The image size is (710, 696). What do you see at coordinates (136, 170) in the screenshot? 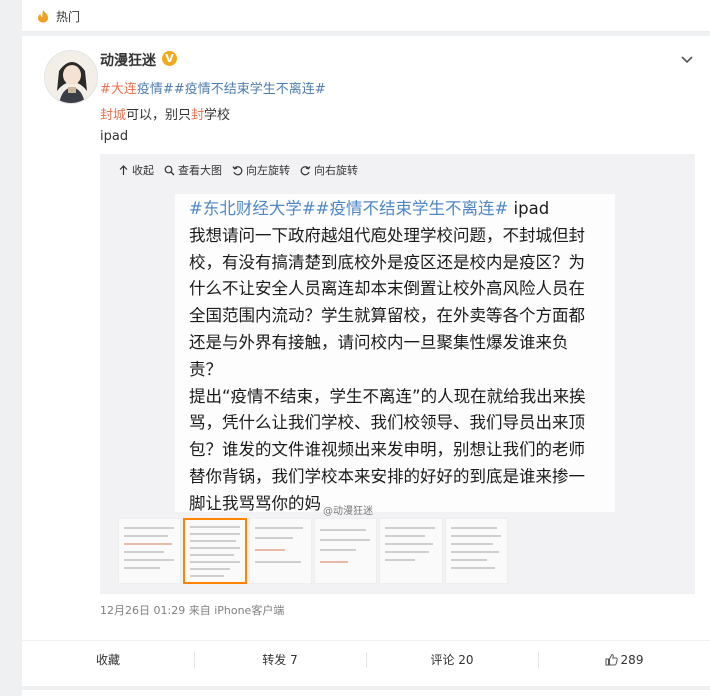
I see `collapse-button: 收起` at bounding box center [136, 170].